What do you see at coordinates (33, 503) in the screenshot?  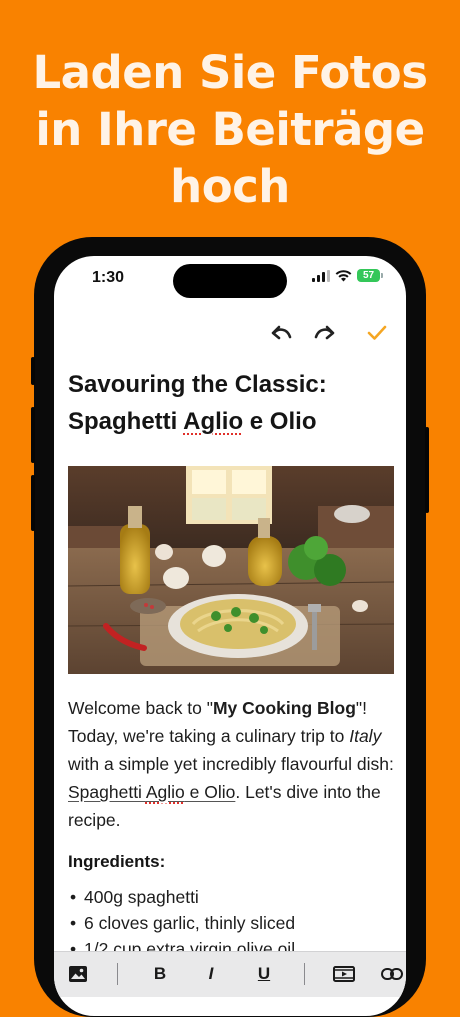 I see `volume-down-button` at bounding box center [33, 503].